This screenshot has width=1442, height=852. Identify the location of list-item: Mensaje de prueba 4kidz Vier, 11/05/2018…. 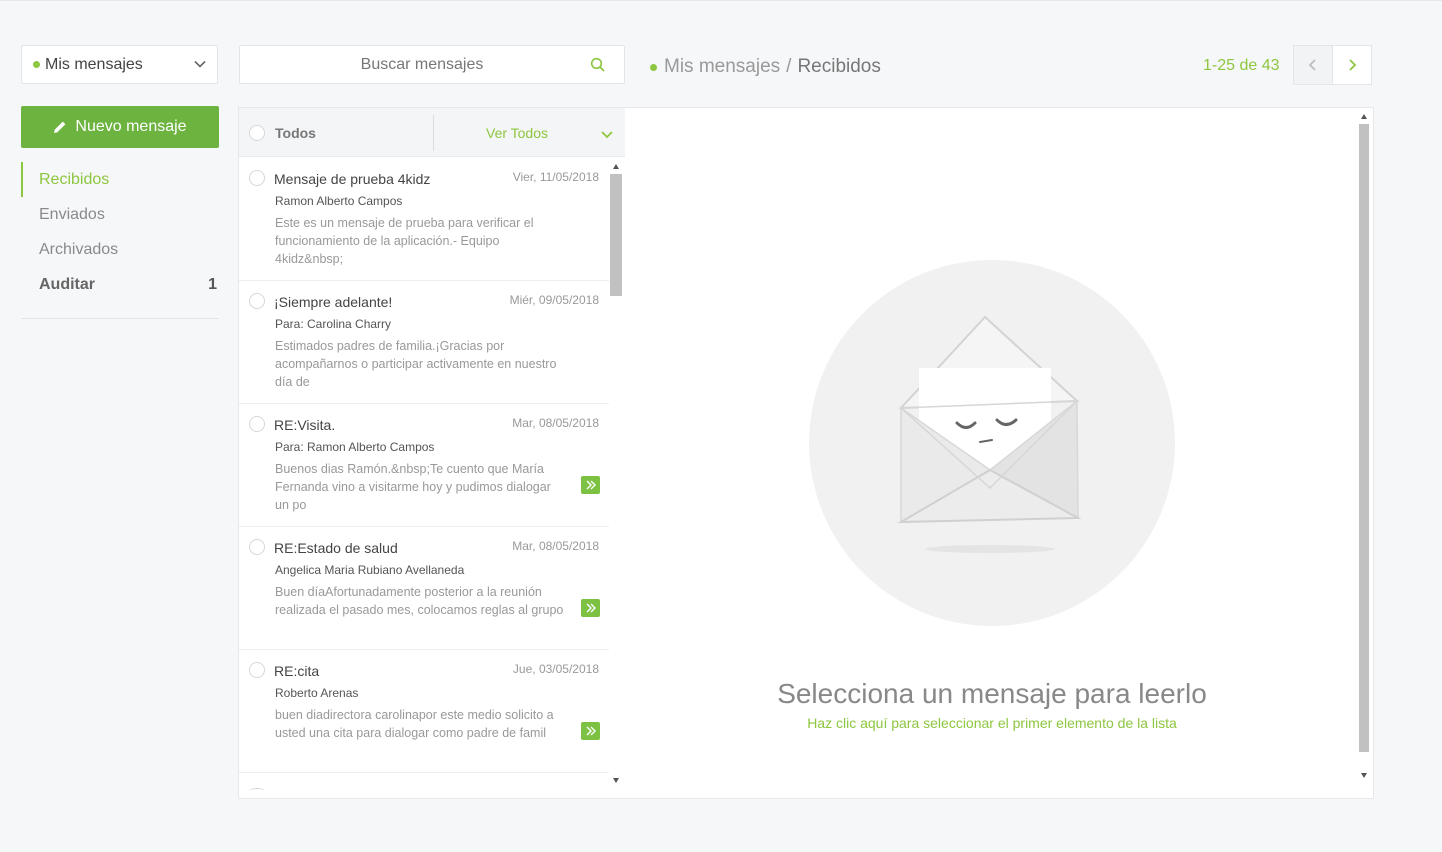
(424, 219).